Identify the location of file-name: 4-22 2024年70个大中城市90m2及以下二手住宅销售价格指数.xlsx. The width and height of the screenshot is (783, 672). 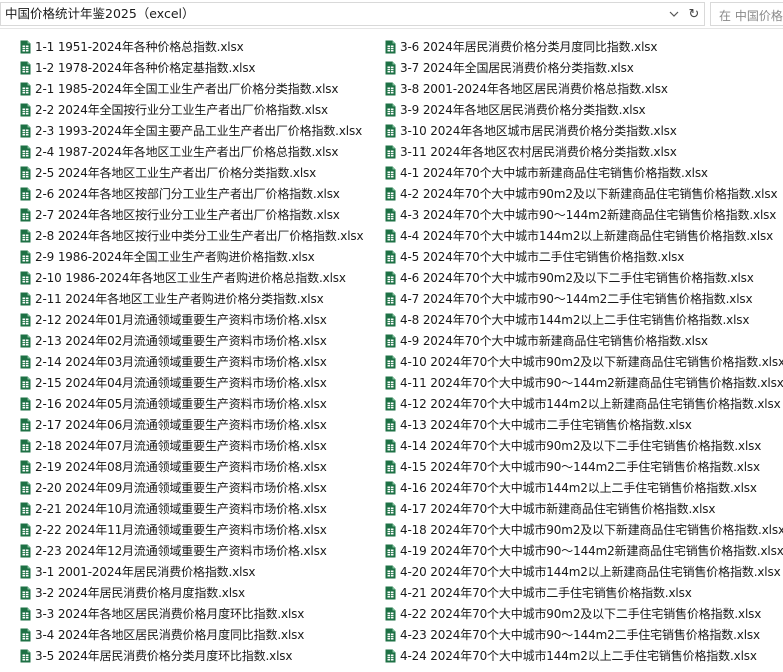
(581, 613).